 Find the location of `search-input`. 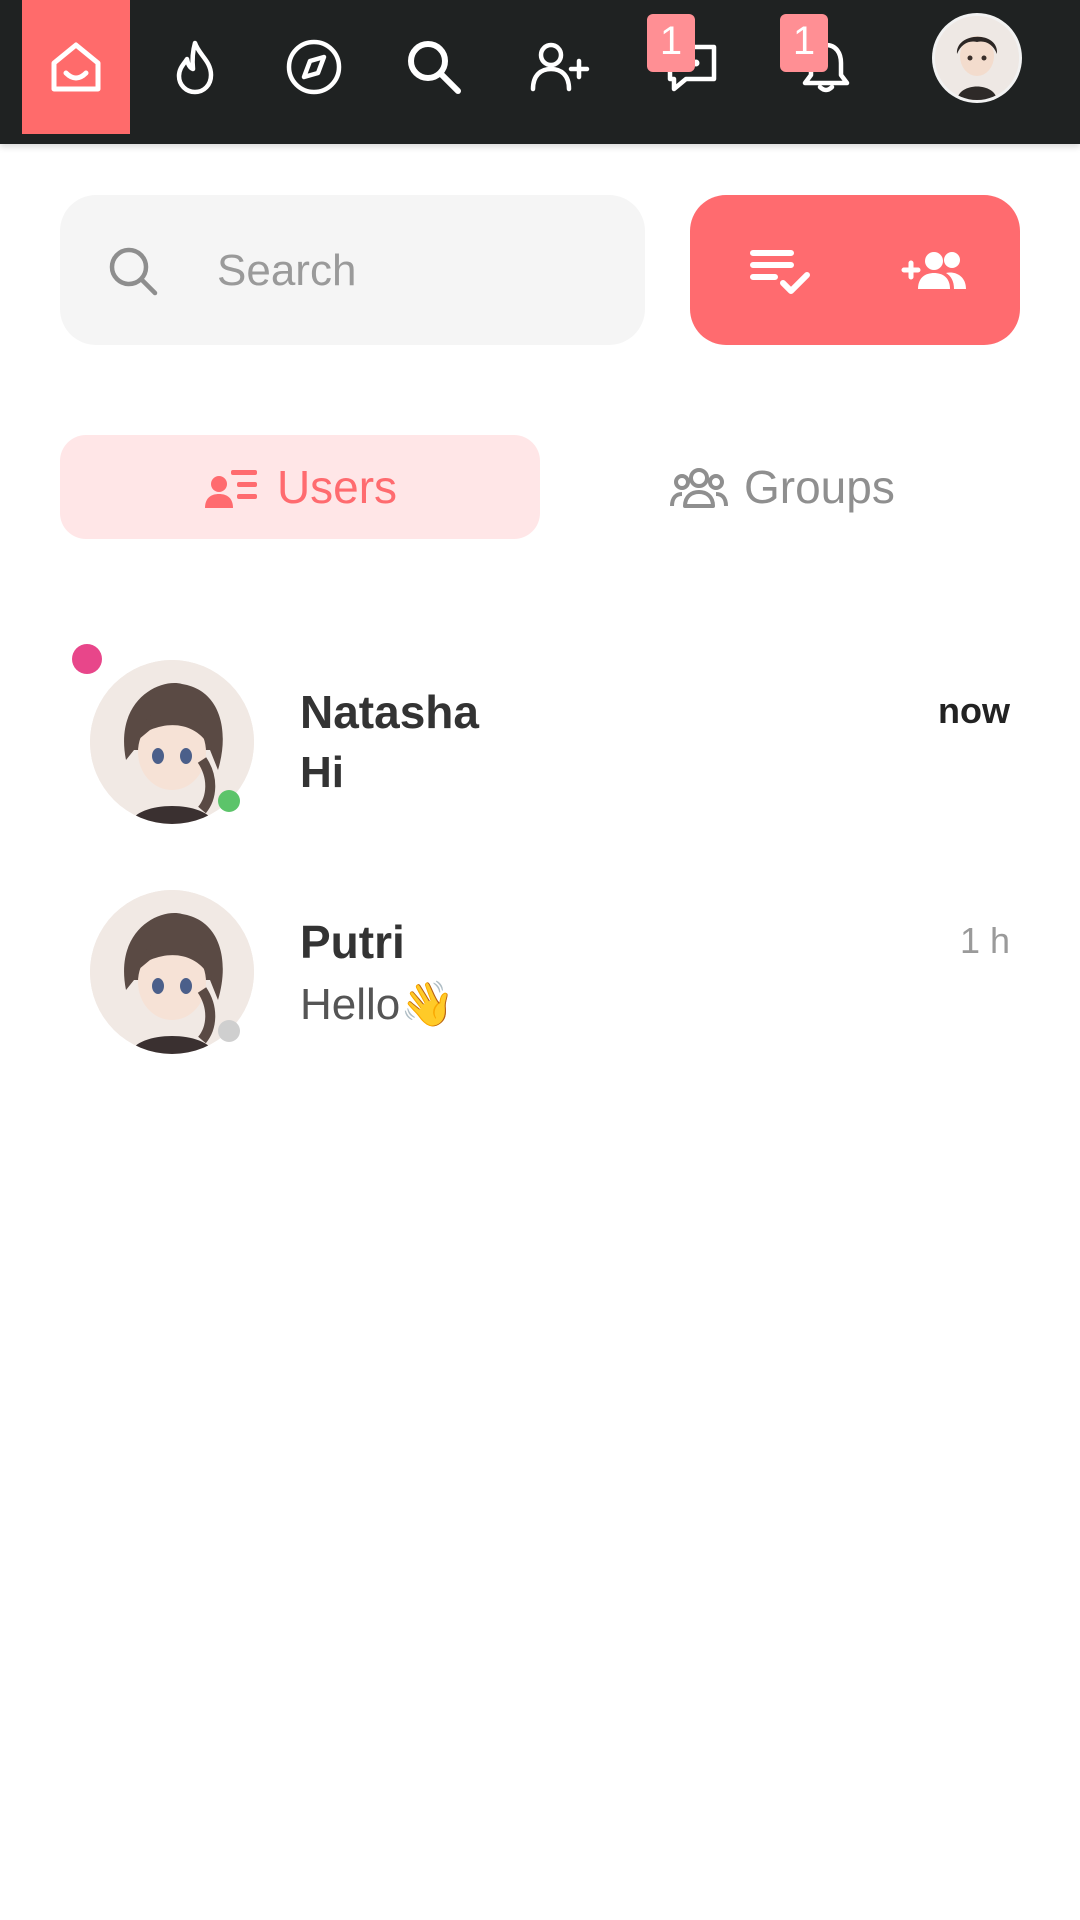

search-input is located at coordinates (417, 271).